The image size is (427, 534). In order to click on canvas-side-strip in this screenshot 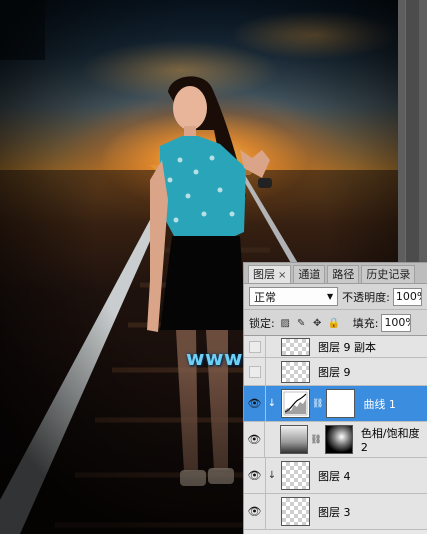, I will do `click(412, 131)`.